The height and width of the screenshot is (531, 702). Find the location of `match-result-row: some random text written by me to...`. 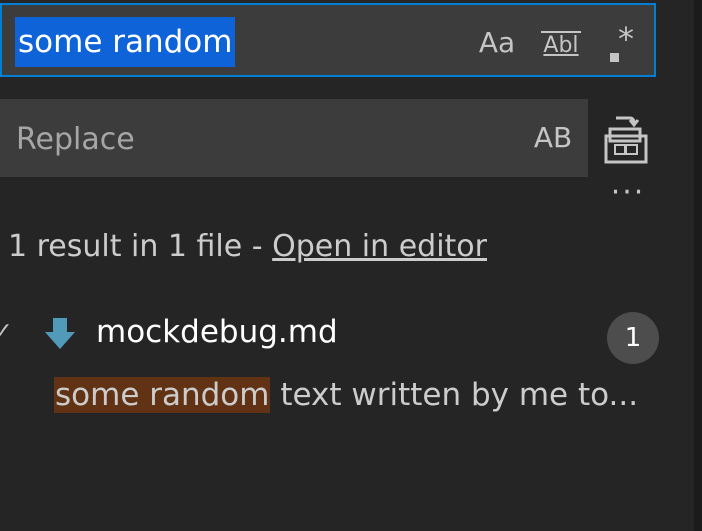

match-result-row: some random text written by me to... is located at coordinates (346, 395).